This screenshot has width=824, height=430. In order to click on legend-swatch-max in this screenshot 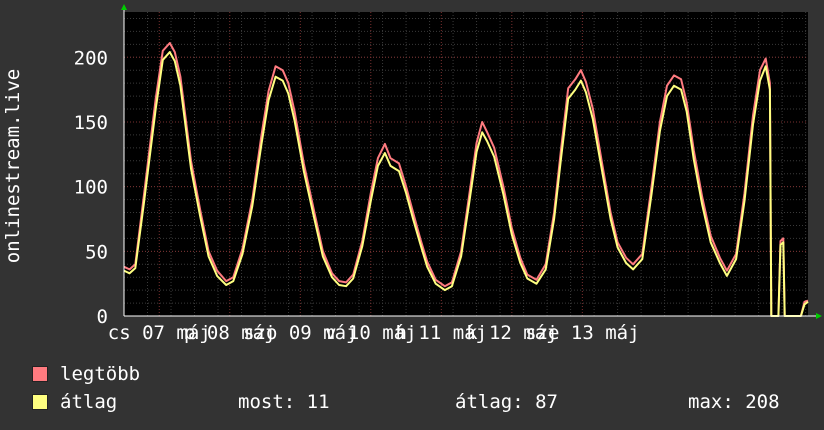, I will do `click(40, 374)`.